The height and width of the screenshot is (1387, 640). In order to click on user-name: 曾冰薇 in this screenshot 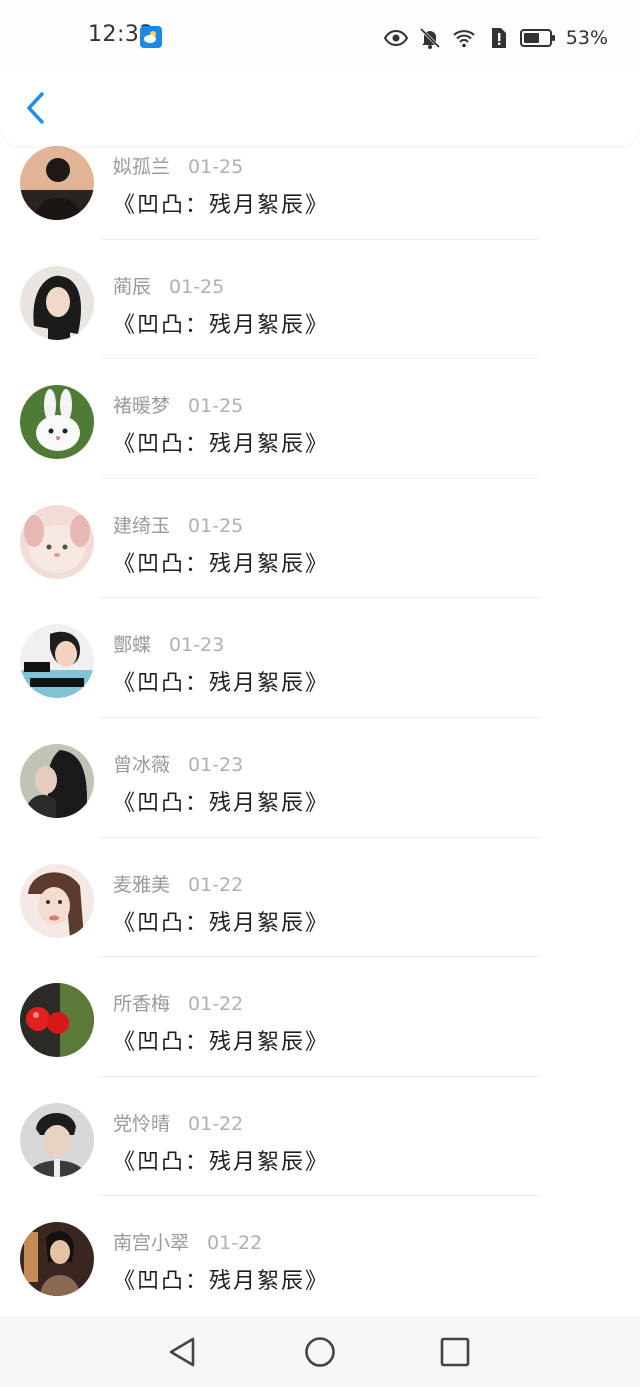, I will do `click(141, 765)`.